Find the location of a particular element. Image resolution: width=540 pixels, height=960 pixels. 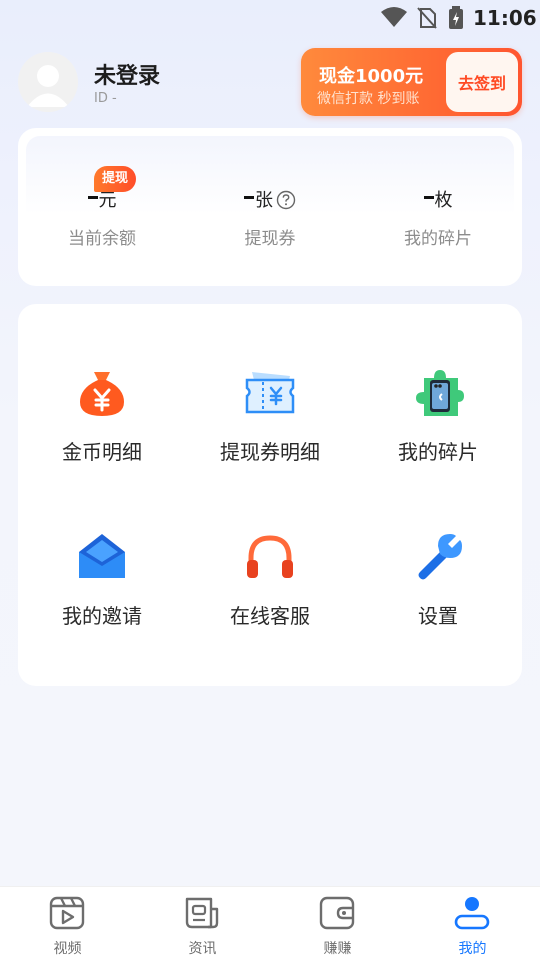

stat-fragments: 枚 我的碎片 is located at coordinates (438, 217).